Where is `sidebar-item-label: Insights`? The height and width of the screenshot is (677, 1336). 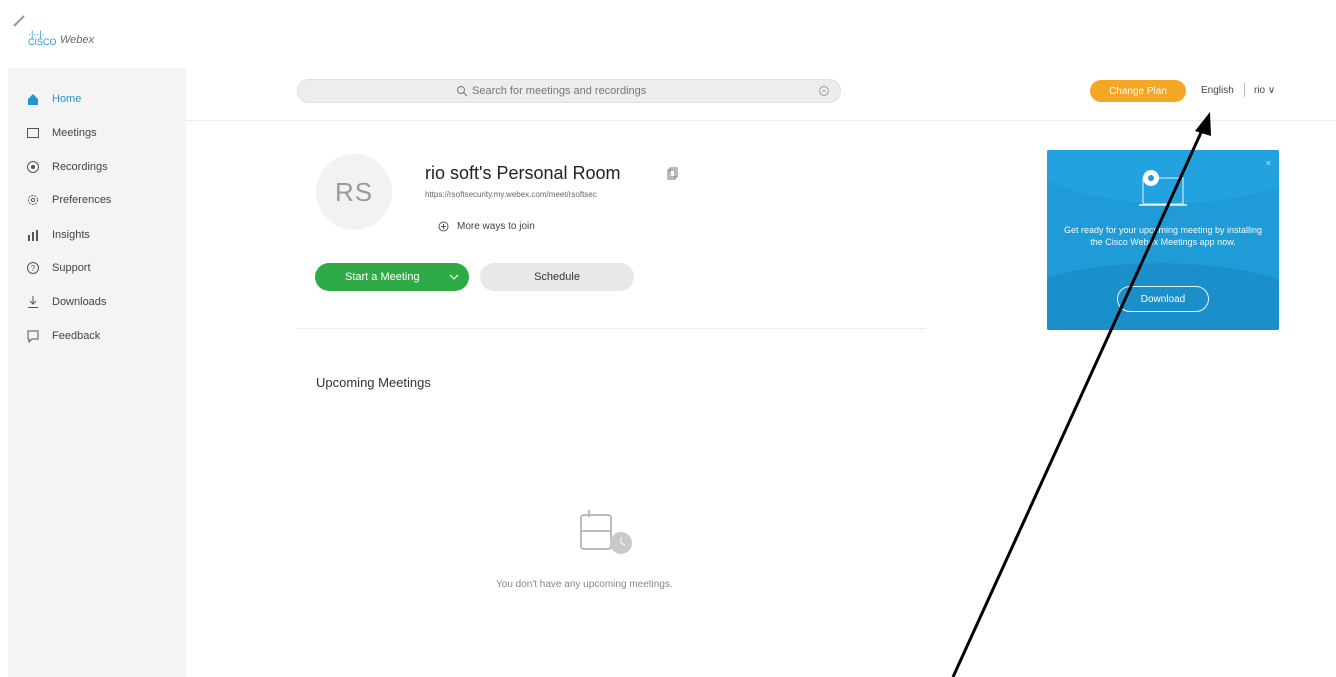
sidebar-item-label: Insights is located at coordinates (71, 235).